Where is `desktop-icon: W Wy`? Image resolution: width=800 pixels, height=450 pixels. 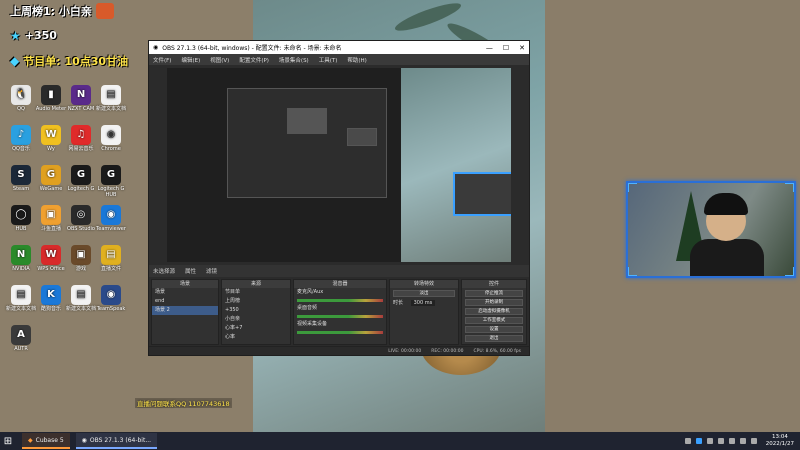 desktop-icon: W Wy is located at coordinates (51, 138).